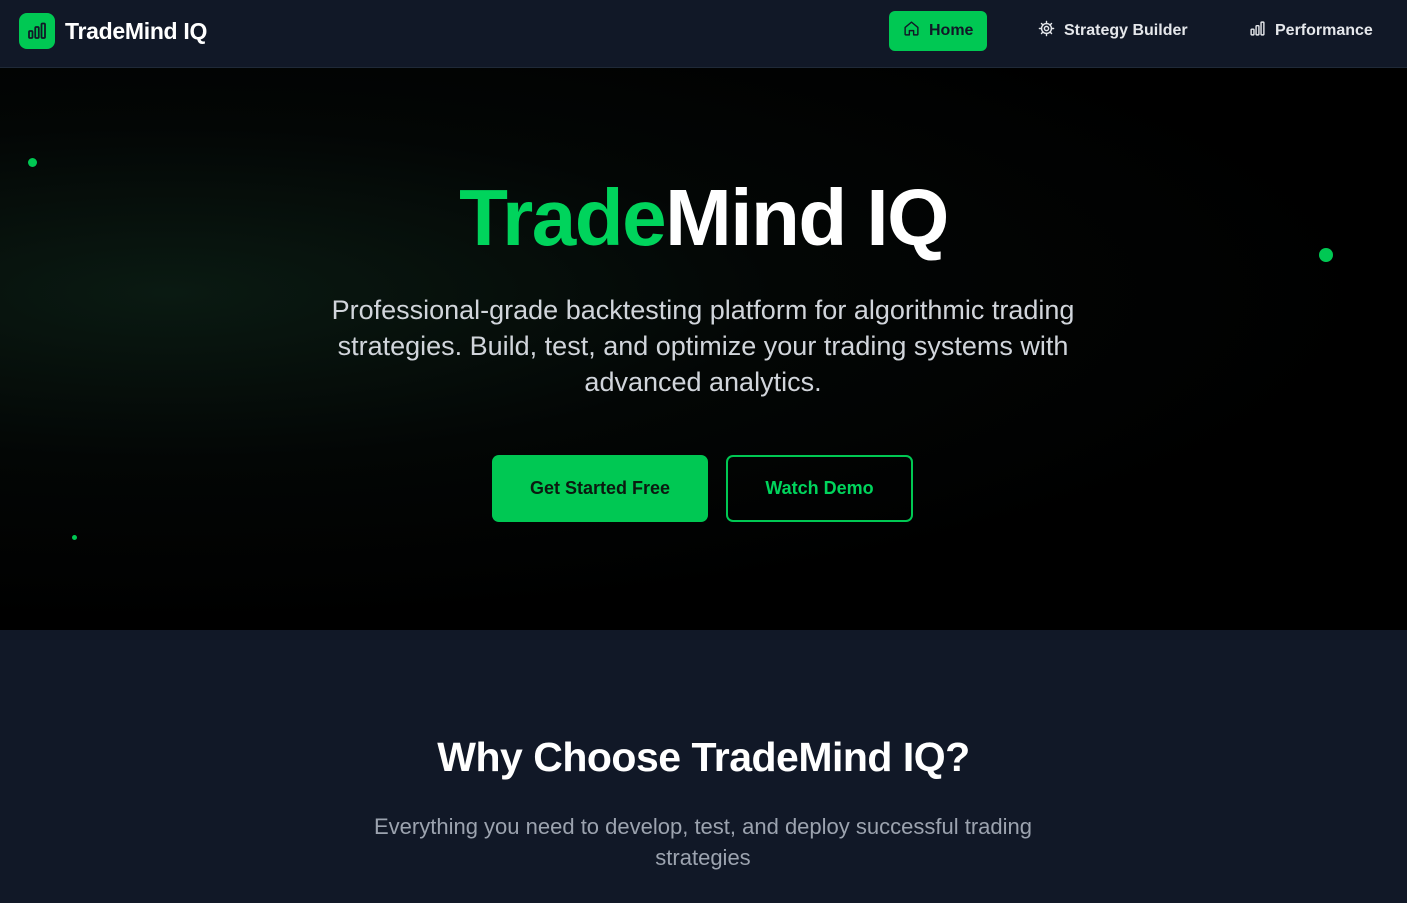  I want to click on brand-name: TradeMind IQ, so click(136, 30).